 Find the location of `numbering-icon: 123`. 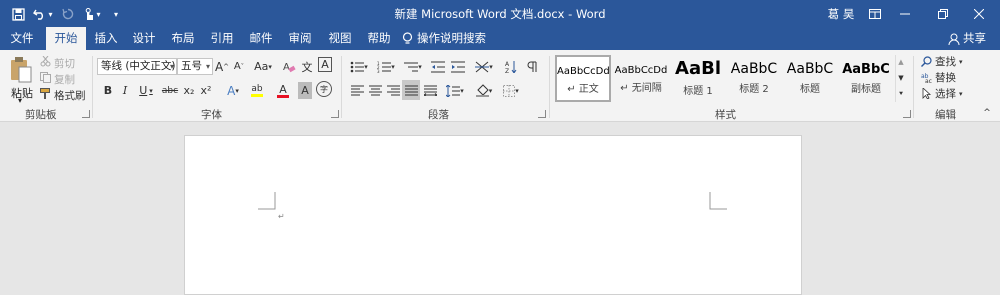

numbering-icon: 123 is located at coordinates (384, 67).